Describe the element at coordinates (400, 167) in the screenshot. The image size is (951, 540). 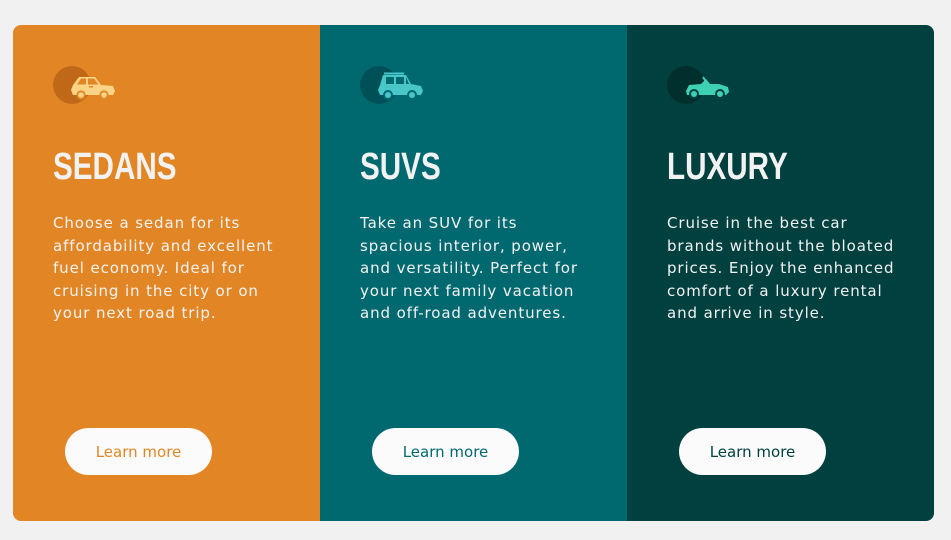
I see `card-title: SUVS` at that location.